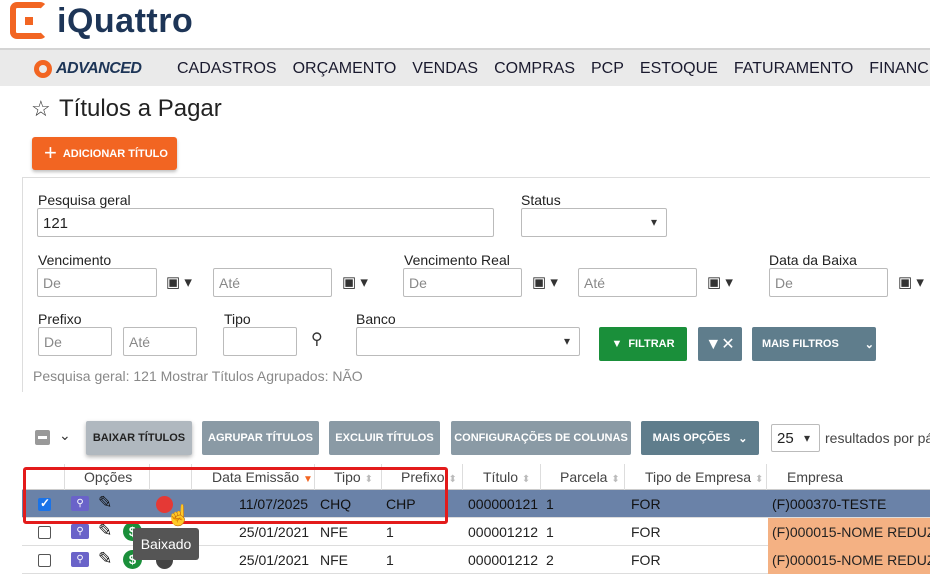 This screenshot has height=574, width=930. Describe the element at coordinates (462, 282) in the screenshot. I see `vencimento-real-de-input: De` at that location.